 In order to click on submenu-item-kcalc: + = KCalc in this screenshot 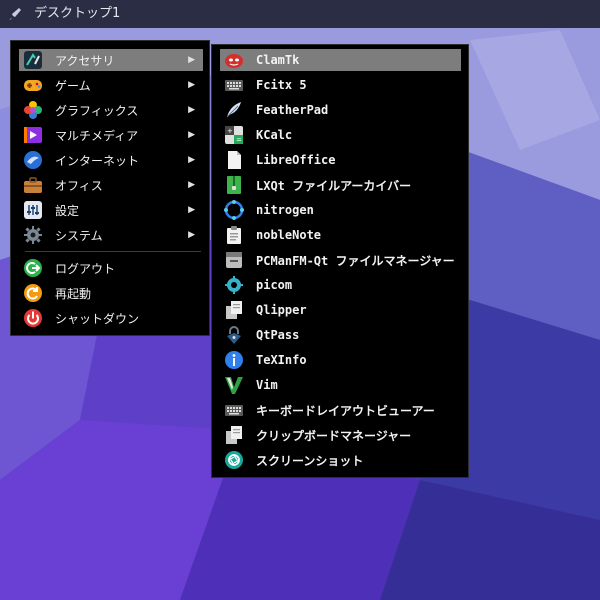, I will do `click(340, 135)`.